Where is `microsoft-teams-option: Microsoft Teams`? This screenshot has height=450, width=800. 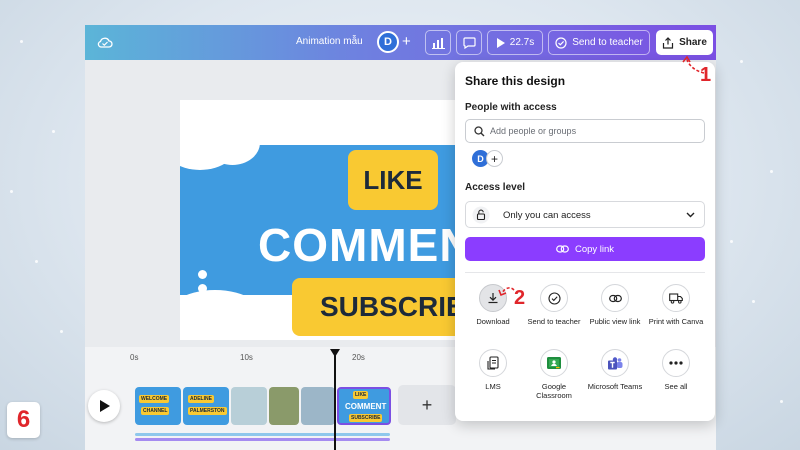
microsoft-teams-option: Microsoft Teams is located at coordinates (615, 370).